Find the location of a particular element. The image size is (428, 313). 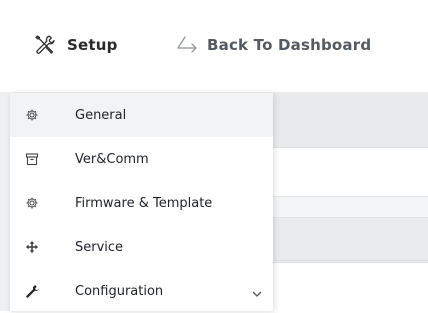

setup-title: Setup is located at coordinates (75, 45).